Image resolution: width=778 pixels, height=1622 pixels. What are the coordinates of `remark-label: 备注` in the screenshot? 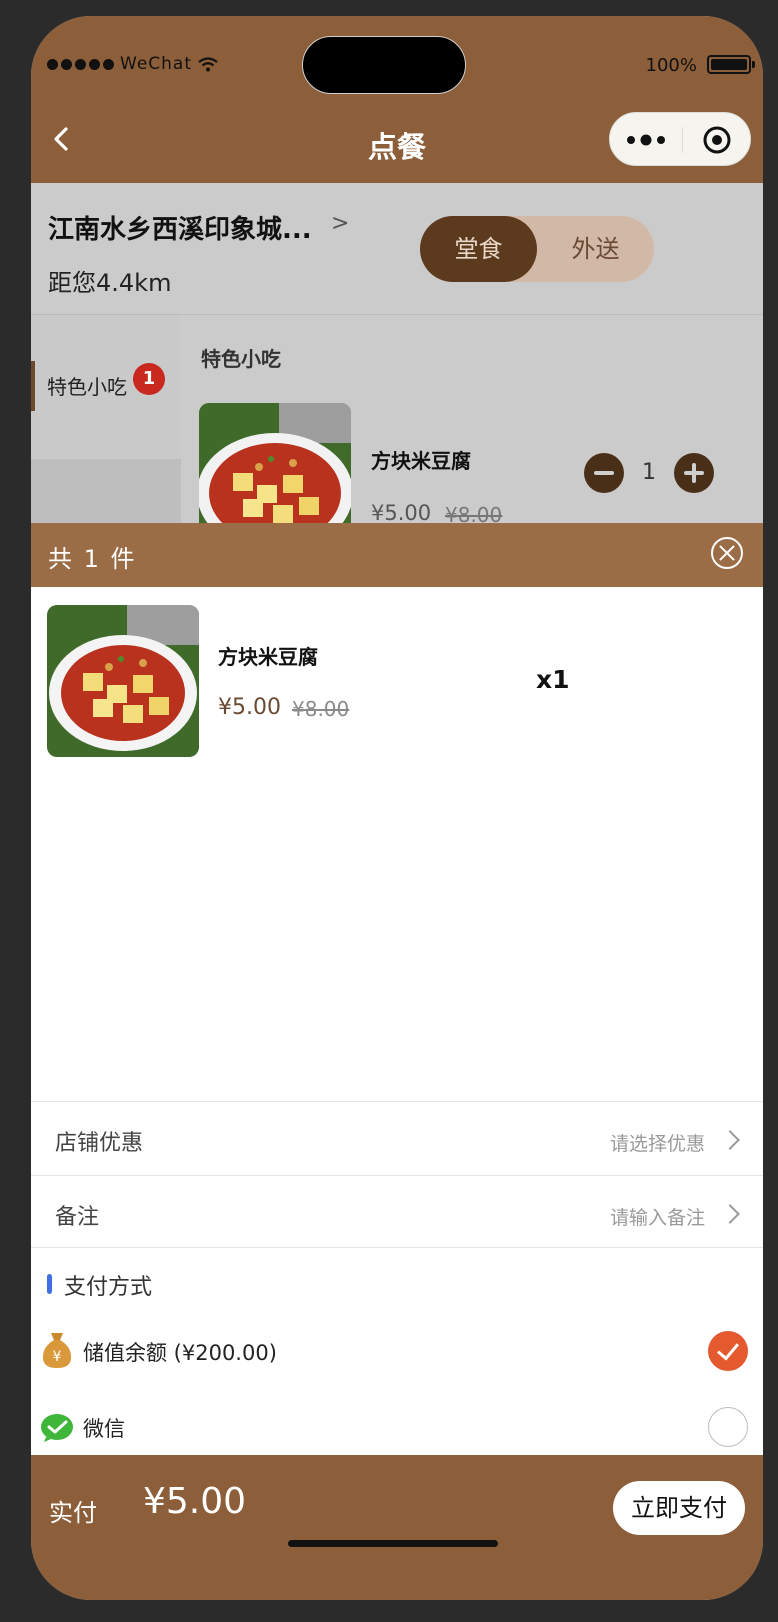 It's located at (77, 1217).